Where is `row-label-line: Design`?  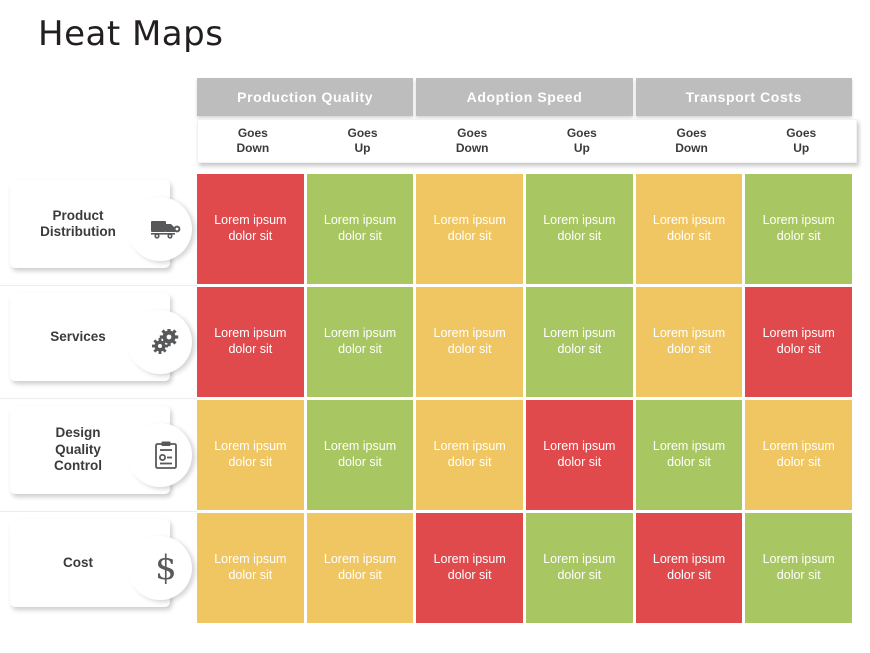 row-label-line: Design is located at coordinates (78, 433).